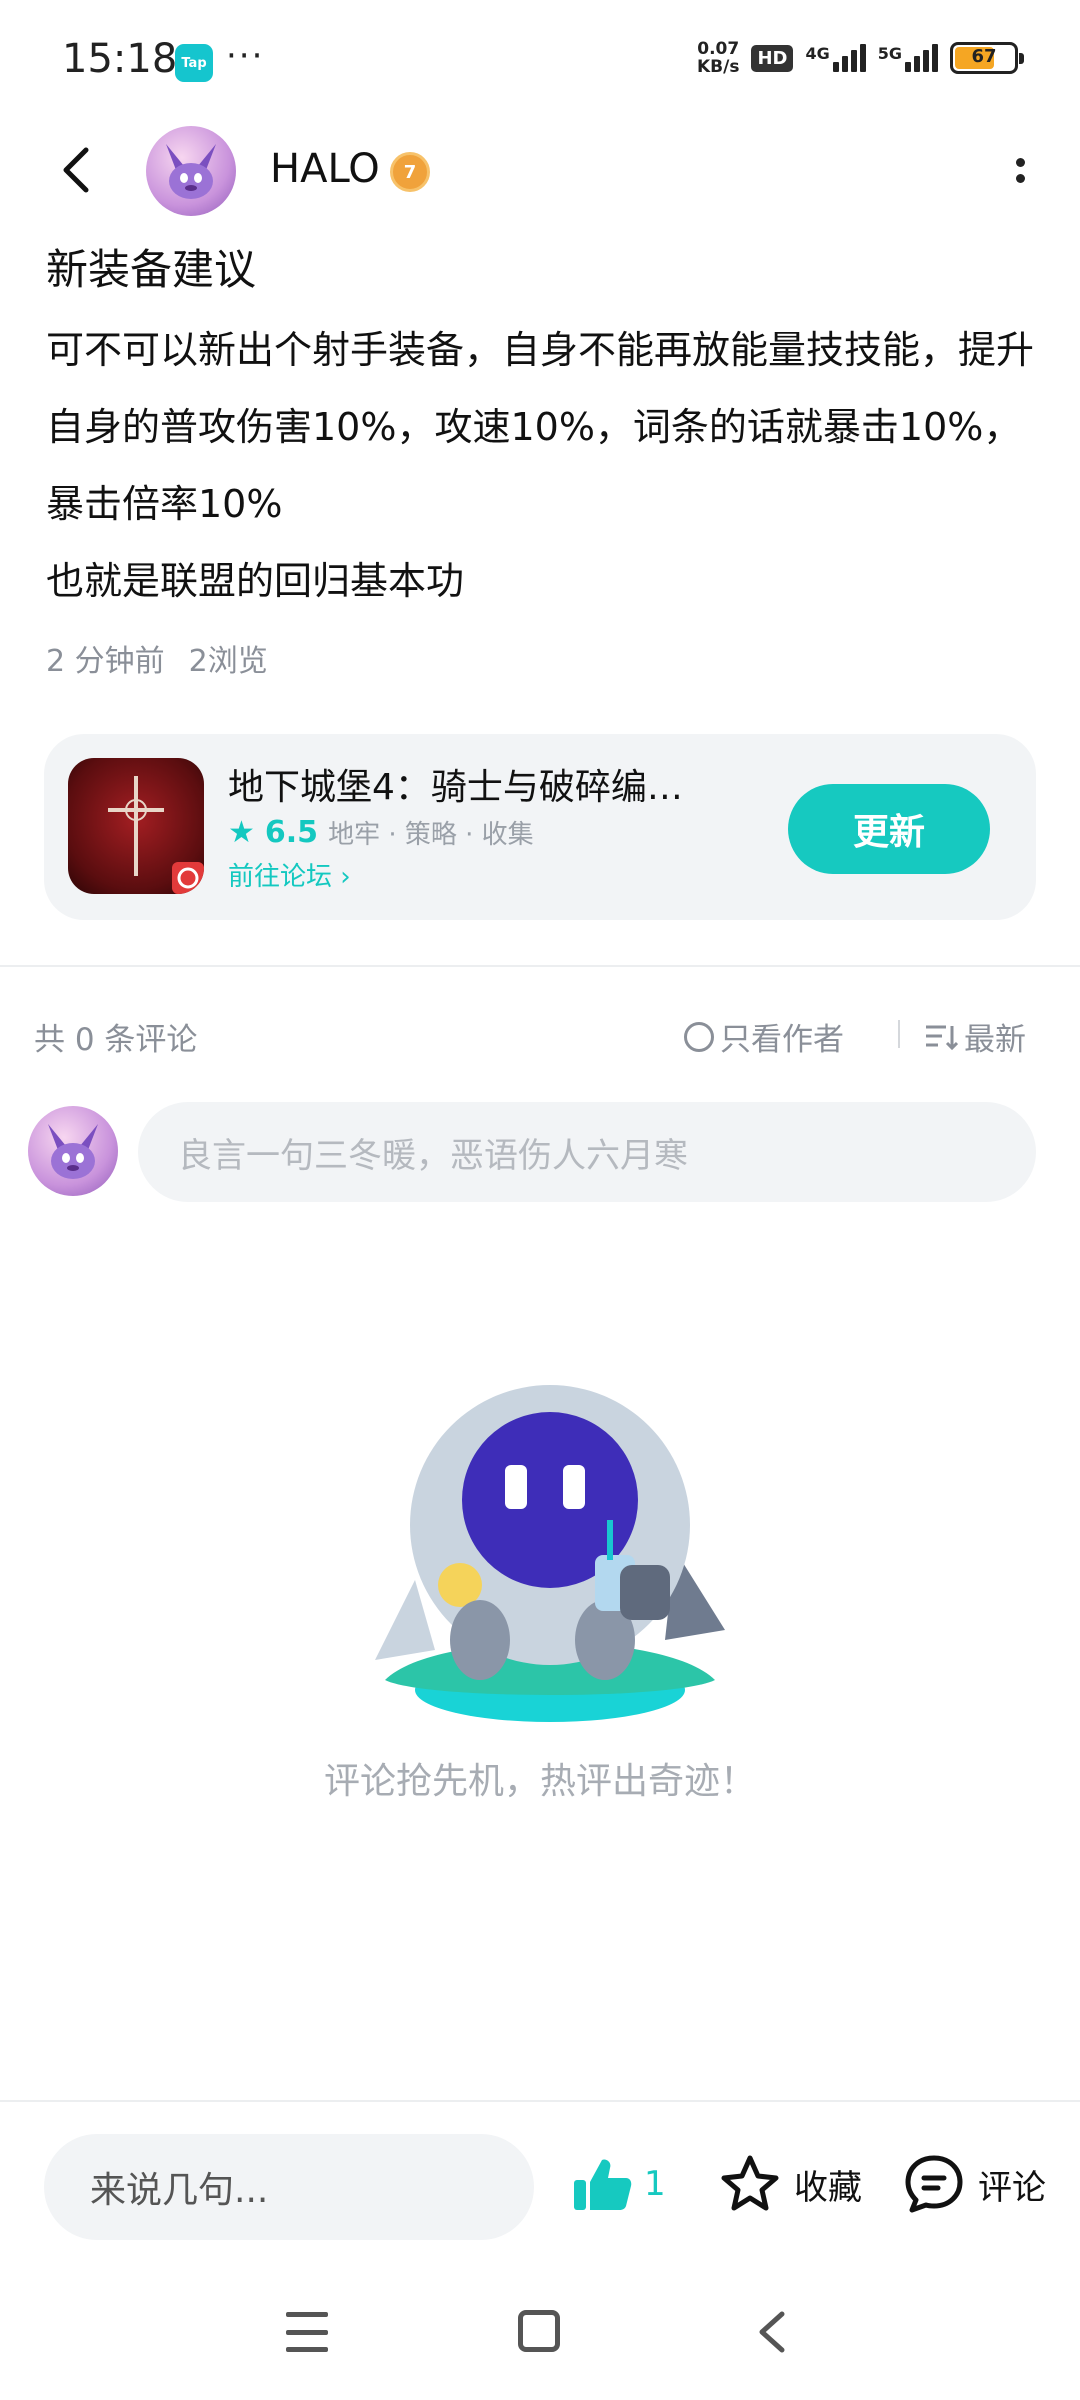 This screenshot has height=2400, width=1080. Describe the element at coordinates (151, 269) in the screenshot. I see `post-title: 新装备建议` at that location.